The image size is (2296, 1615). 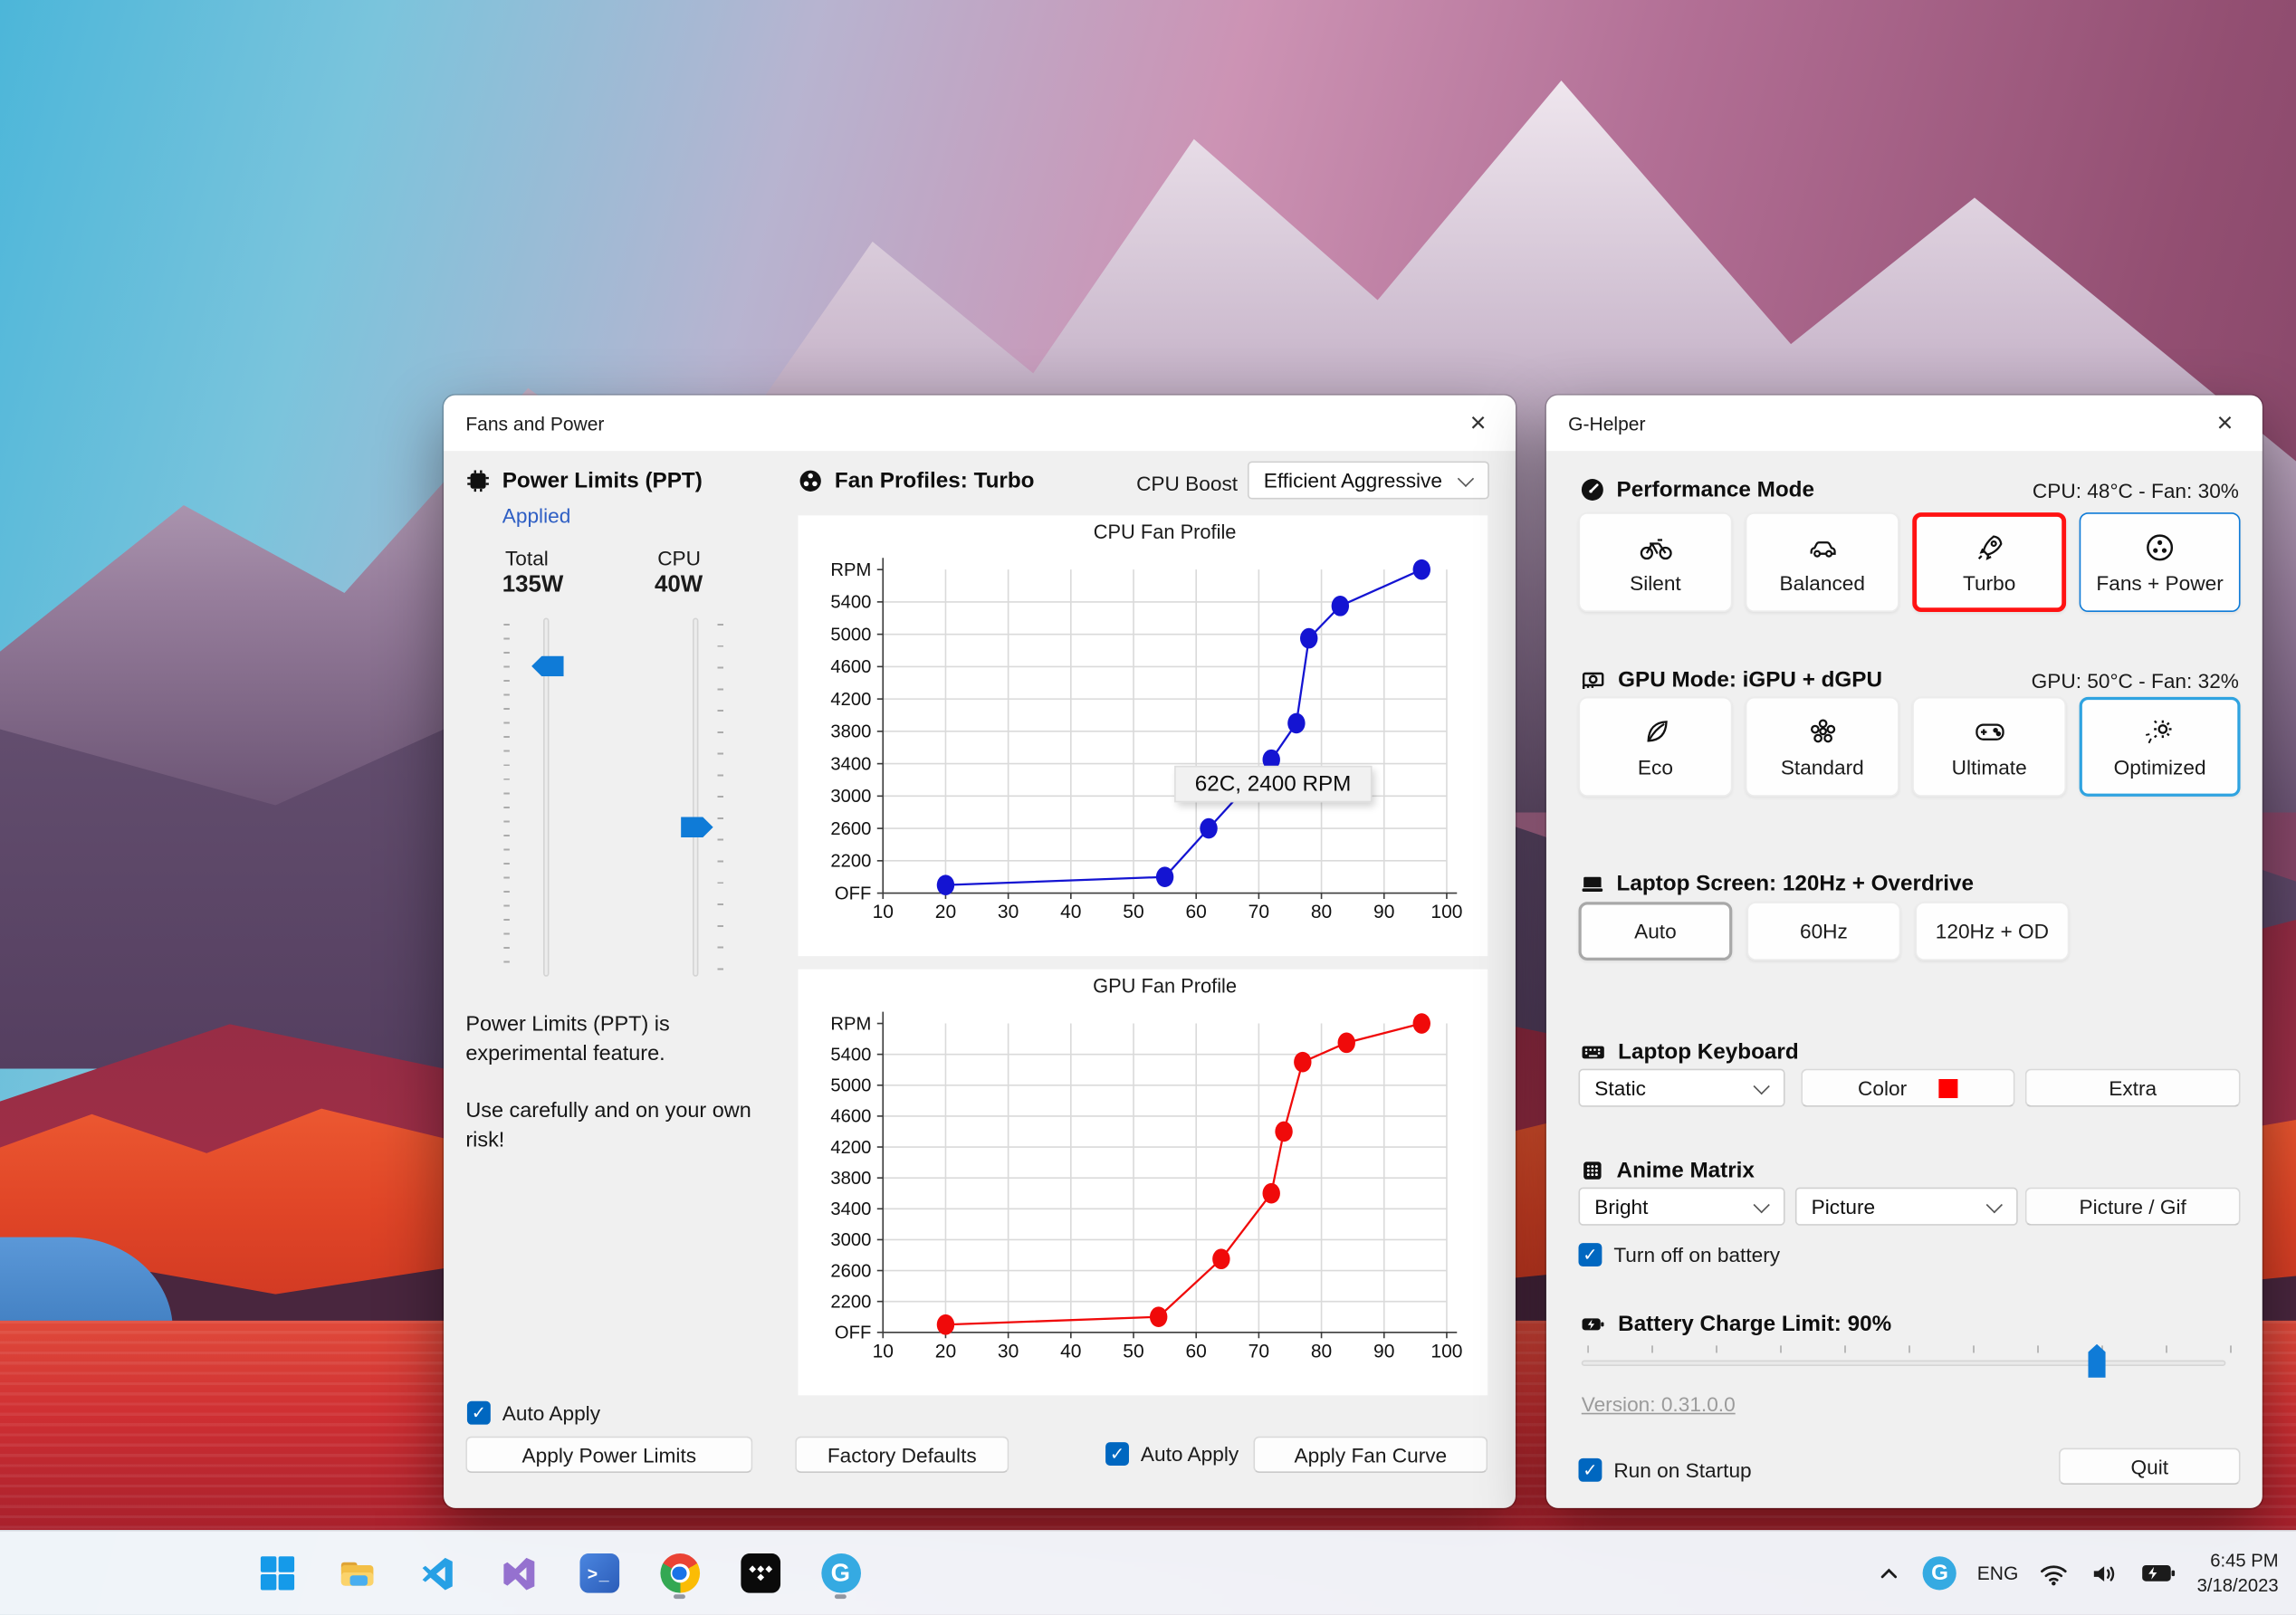 I want to click on factory-defaults-button: Factory Defaults, so click(x=902, y=1455).